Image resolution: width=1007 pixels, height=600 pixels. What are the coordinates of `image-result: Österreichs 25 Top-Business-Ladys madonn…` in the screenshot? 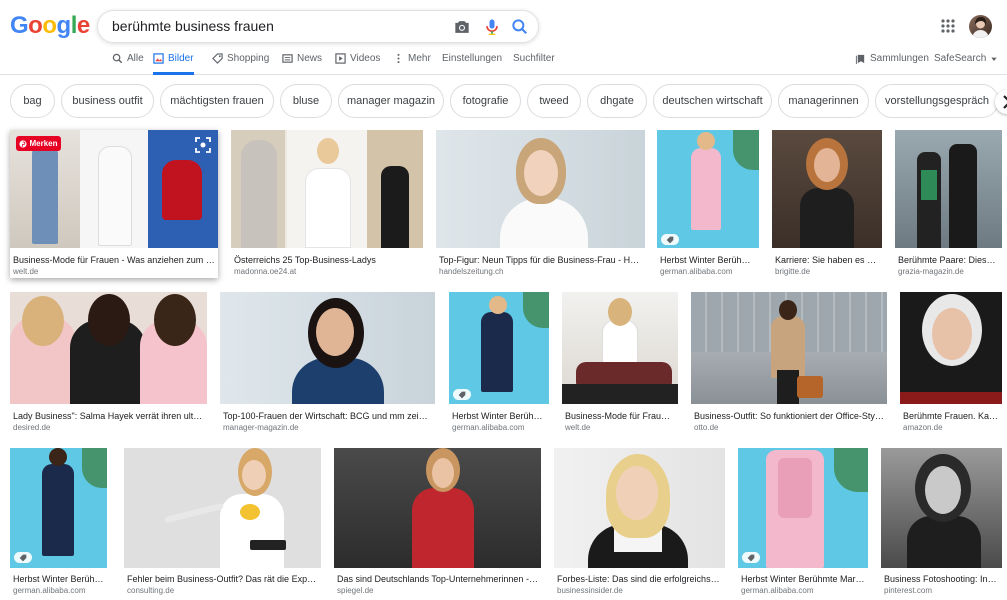 It's located at (327, 204).